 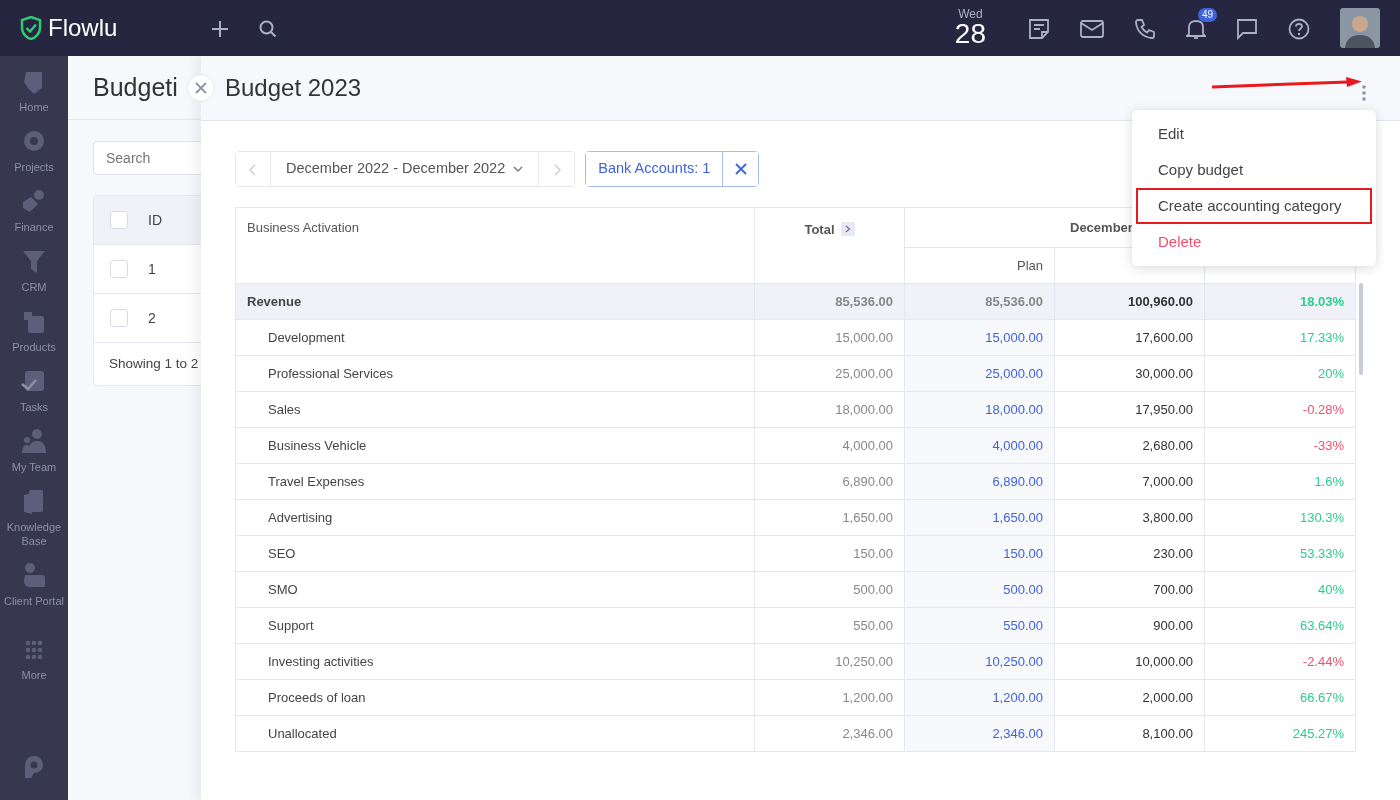 I want to click on phone-icon, so click(x=1145, y=28).